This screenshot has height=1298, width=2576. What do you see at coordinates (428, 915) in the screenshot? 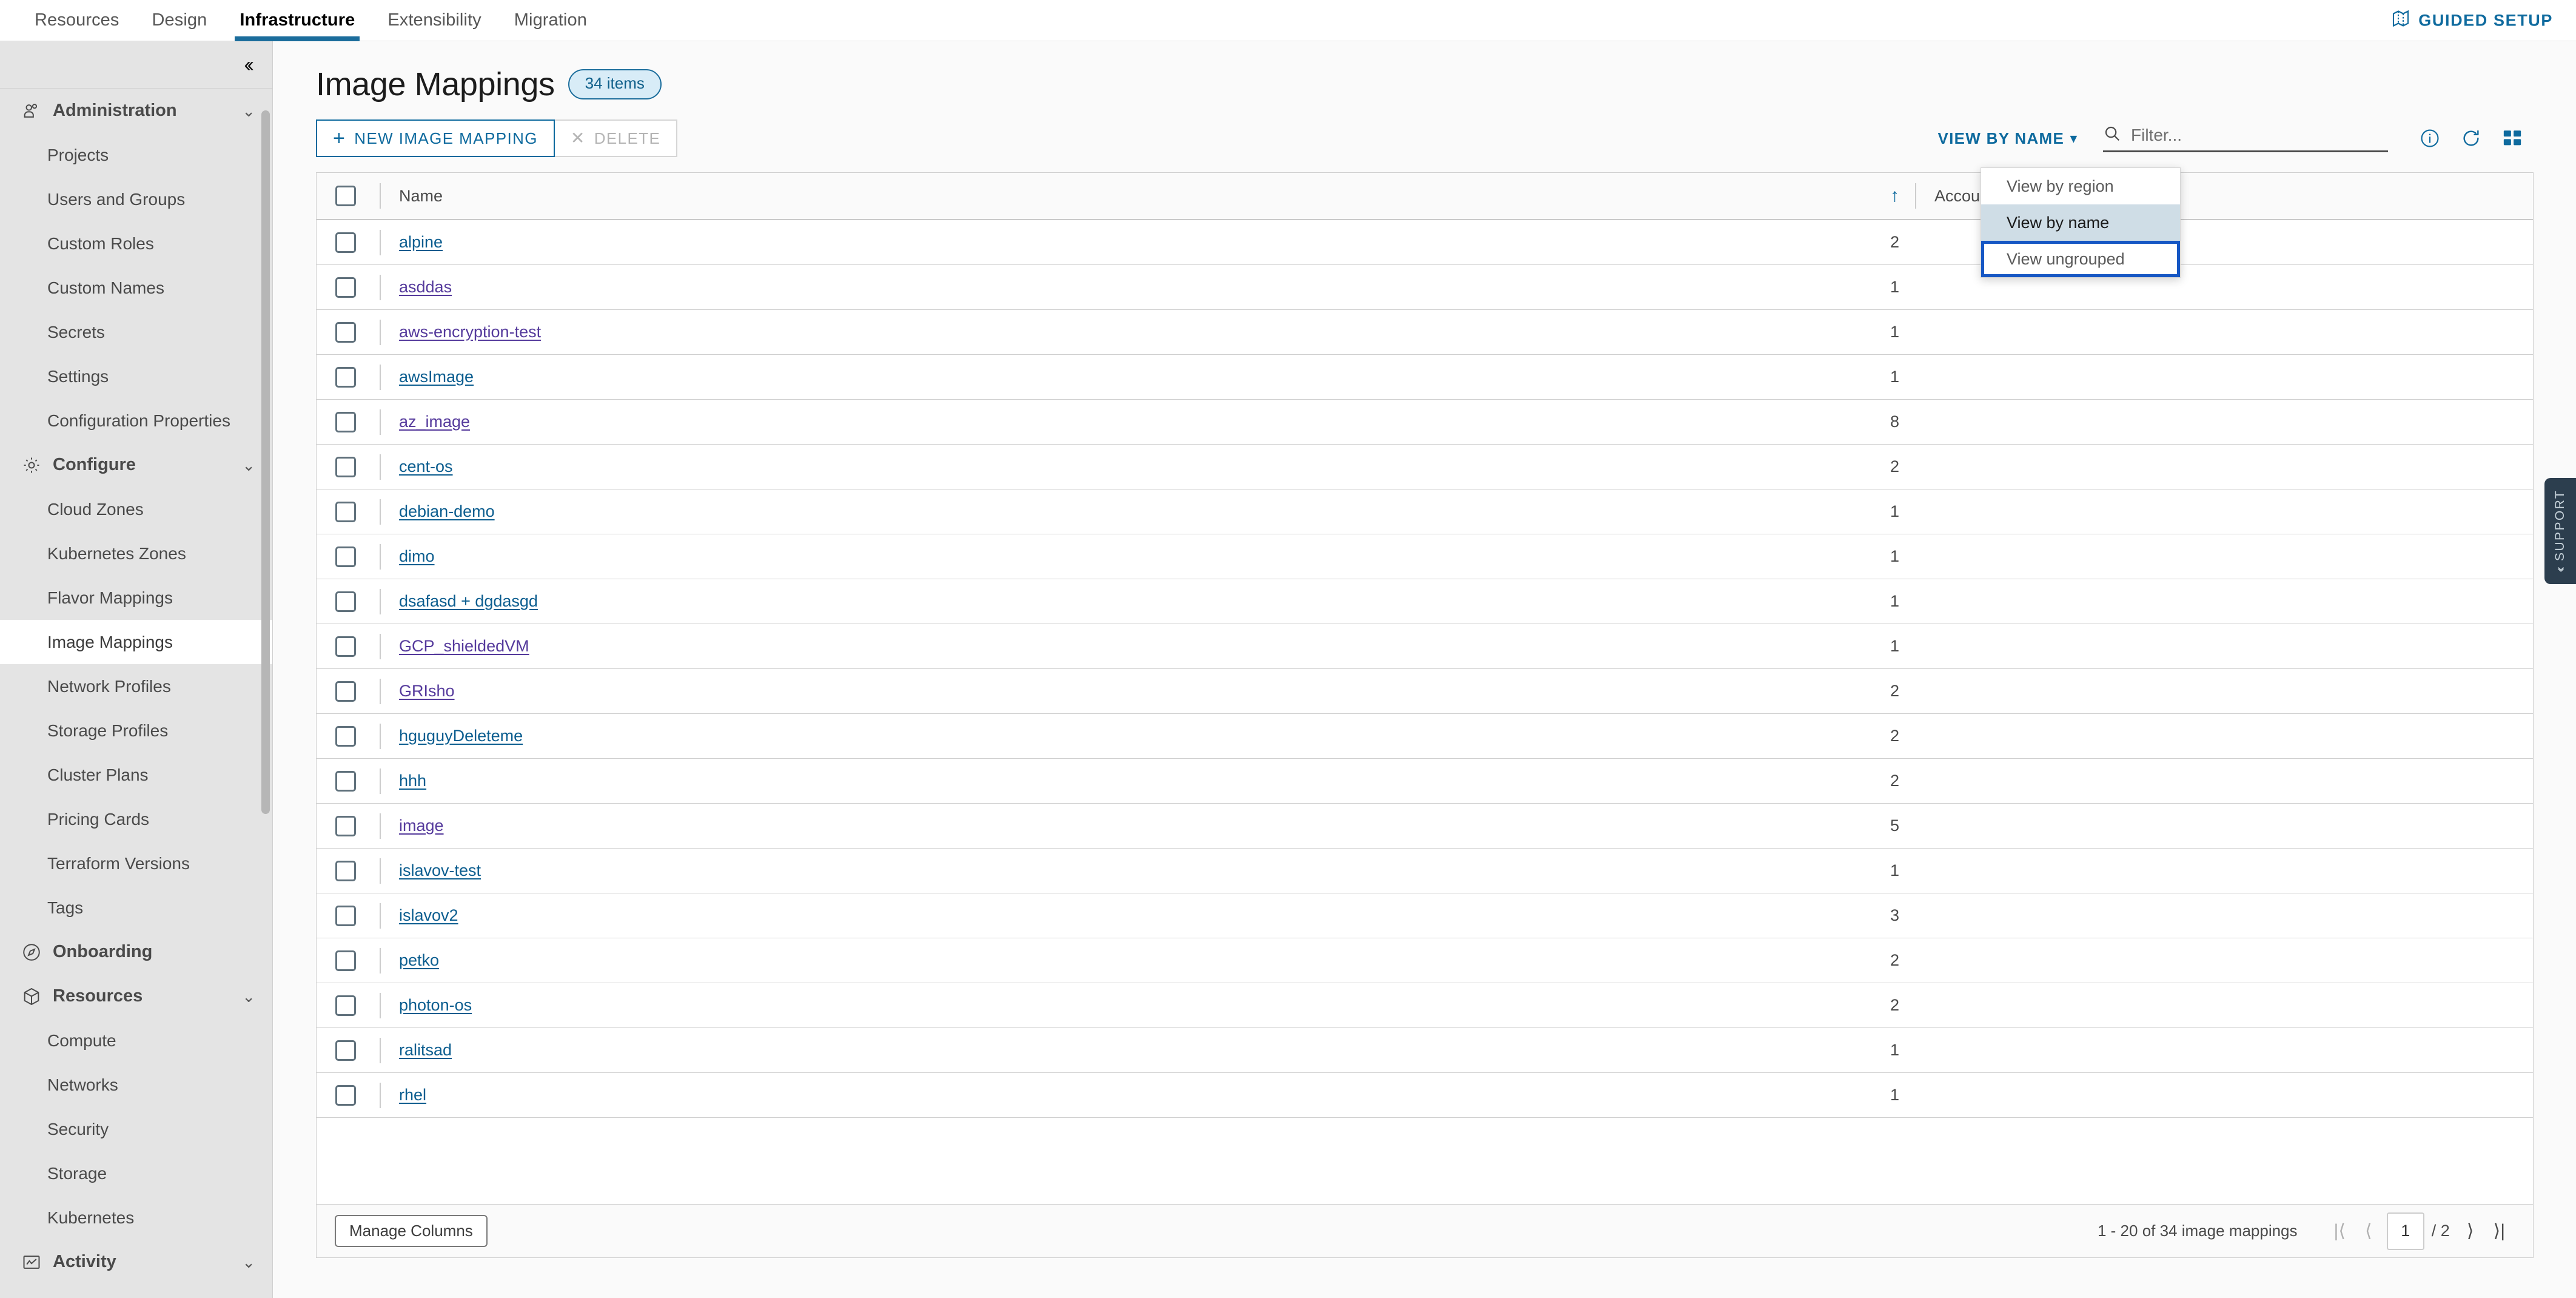
I see `image-mapping-link: islavov2` at bounding box center [428, 915].